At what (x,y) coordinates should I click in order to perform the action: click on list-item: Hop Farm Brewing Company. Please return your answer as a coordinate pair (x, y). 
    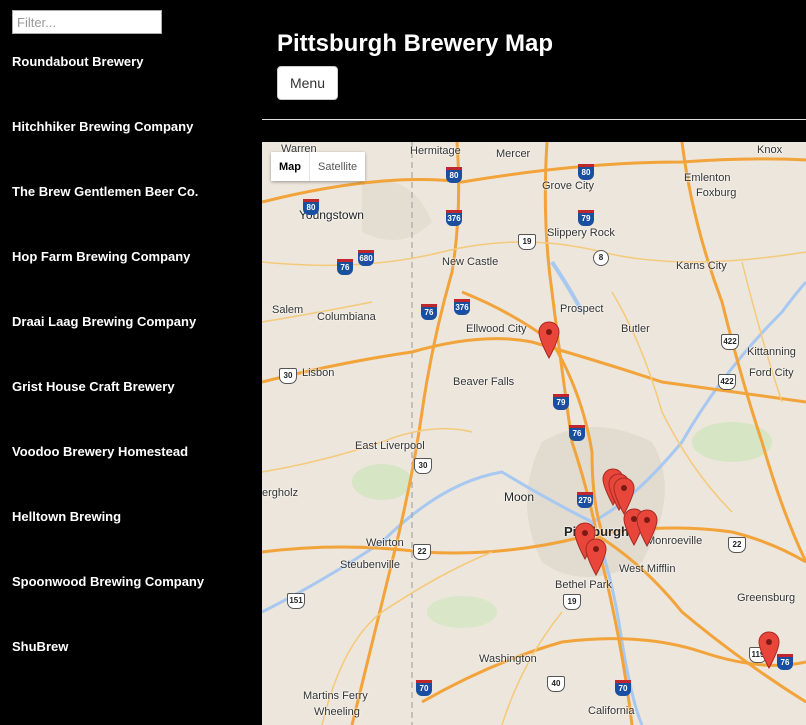
    Looking at the image, I should click on (108, 281).